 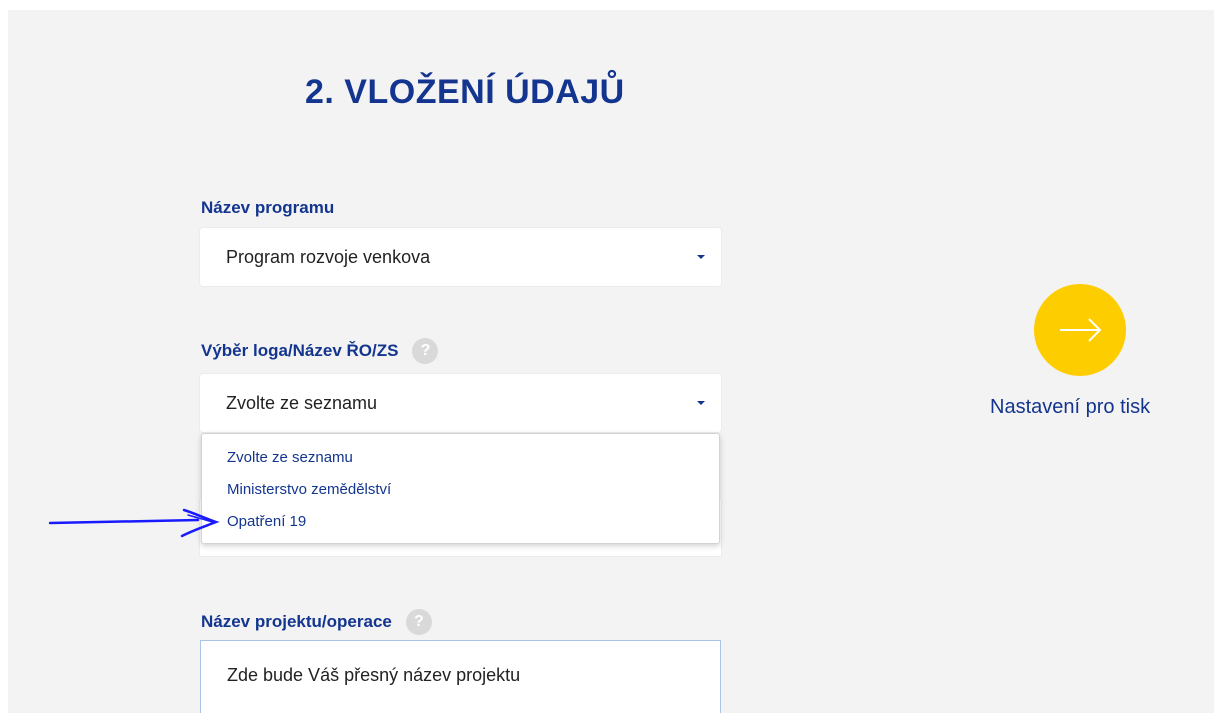 I want to click on logo-label: Výběr loga/Název ŘO/ZS ?, so click(x=320, y=351).